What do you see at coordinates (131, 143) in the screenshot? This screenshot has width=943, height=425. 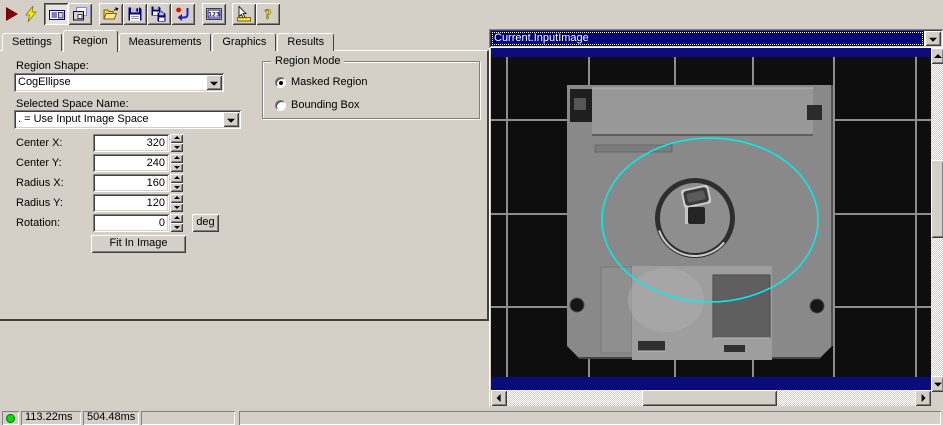 I see `center-x-field` at bounding box center [131, 143].